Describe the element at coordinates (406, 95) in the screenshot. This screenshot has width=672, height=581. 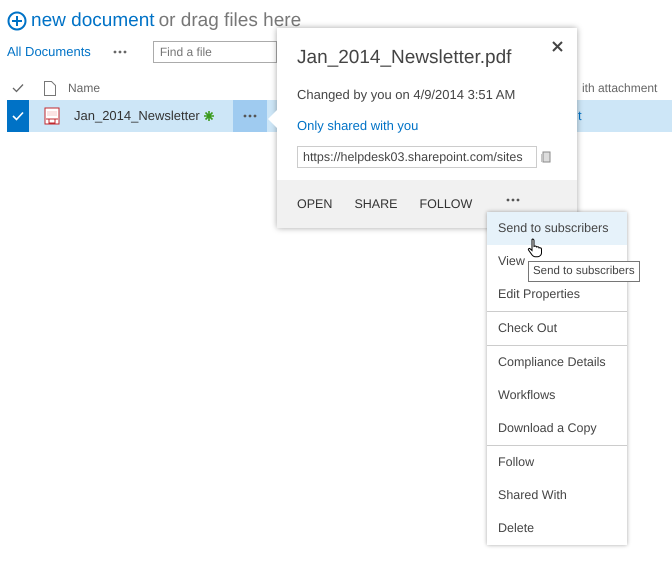
I see `modified-text: Changed by you on 4/9/2014 3:51 AM` at that location.